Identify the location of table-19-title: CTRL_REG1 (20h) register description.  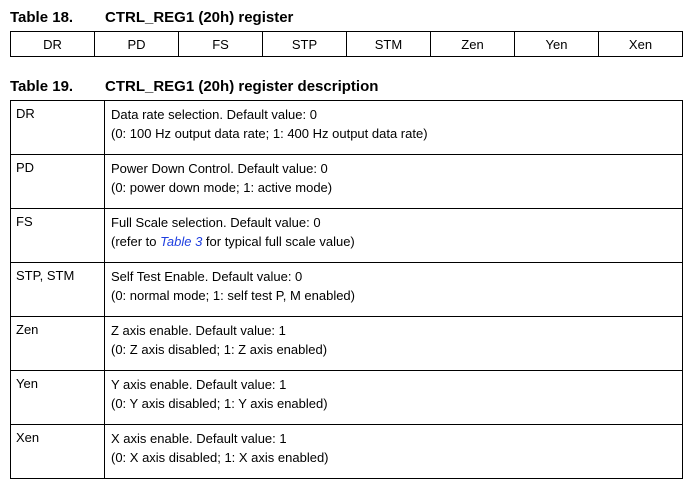
(242, 86).